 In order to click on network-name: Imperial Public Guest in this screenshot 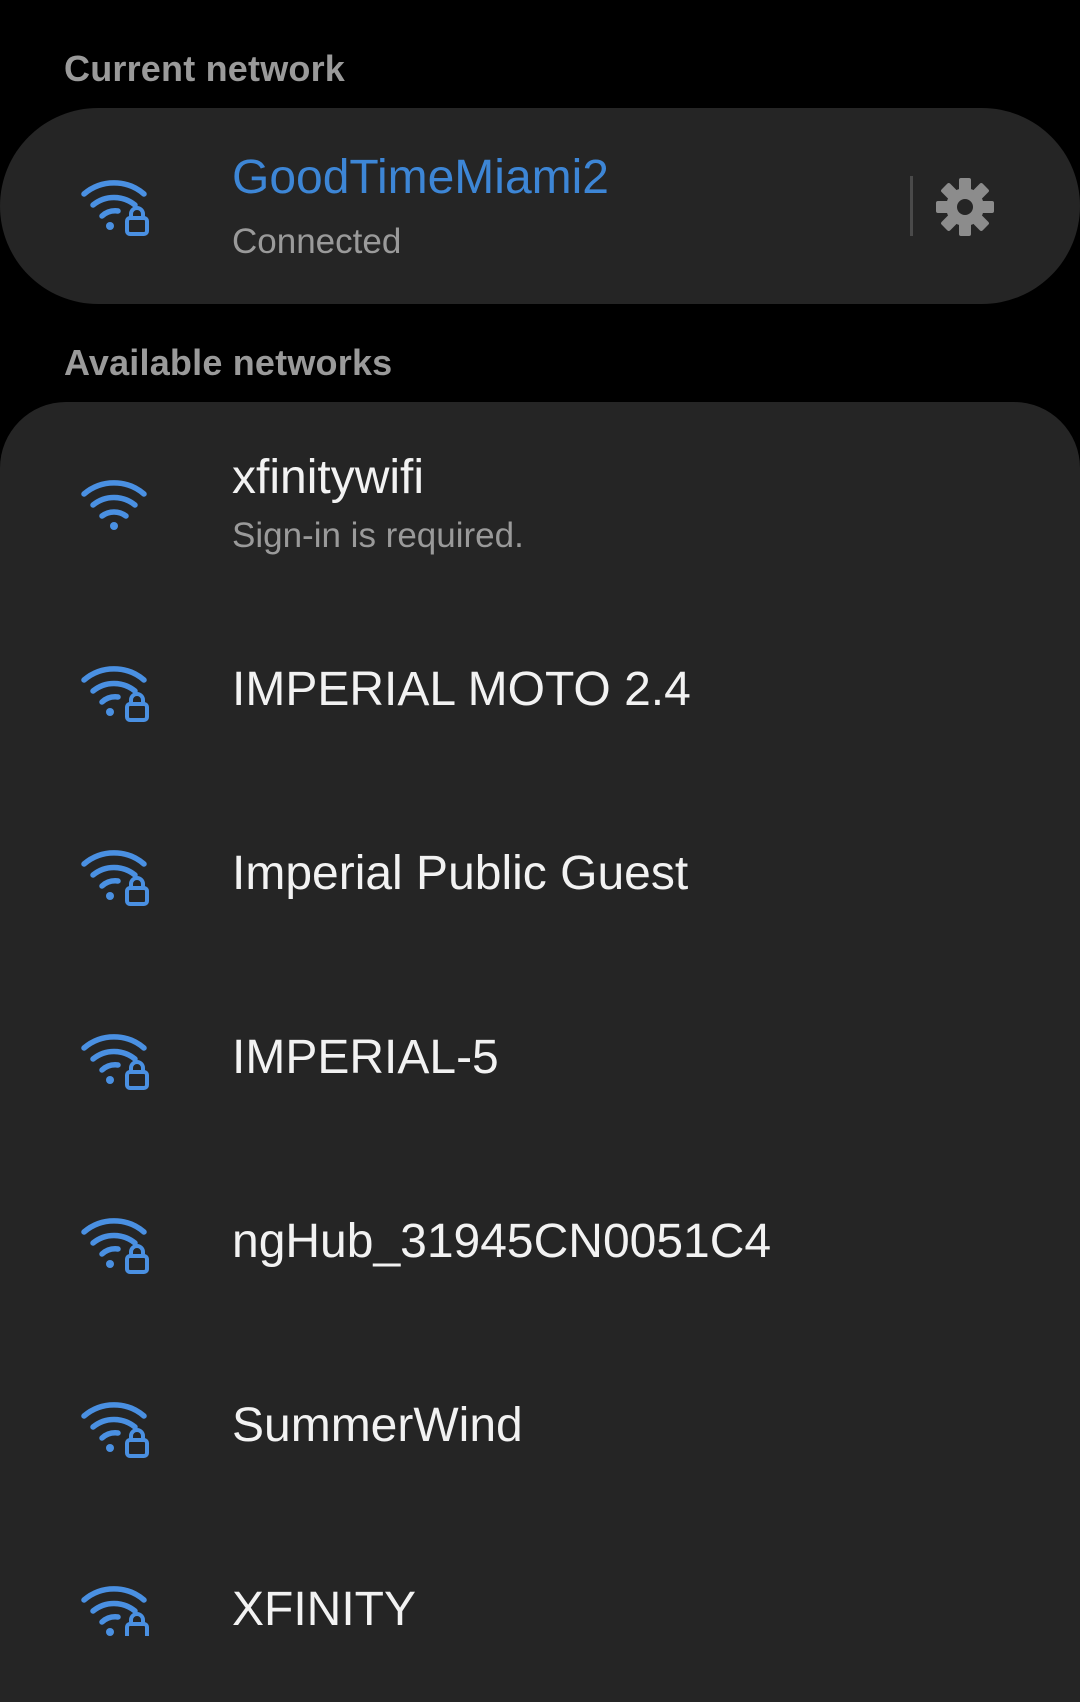, I will do `click(460, 873)`.